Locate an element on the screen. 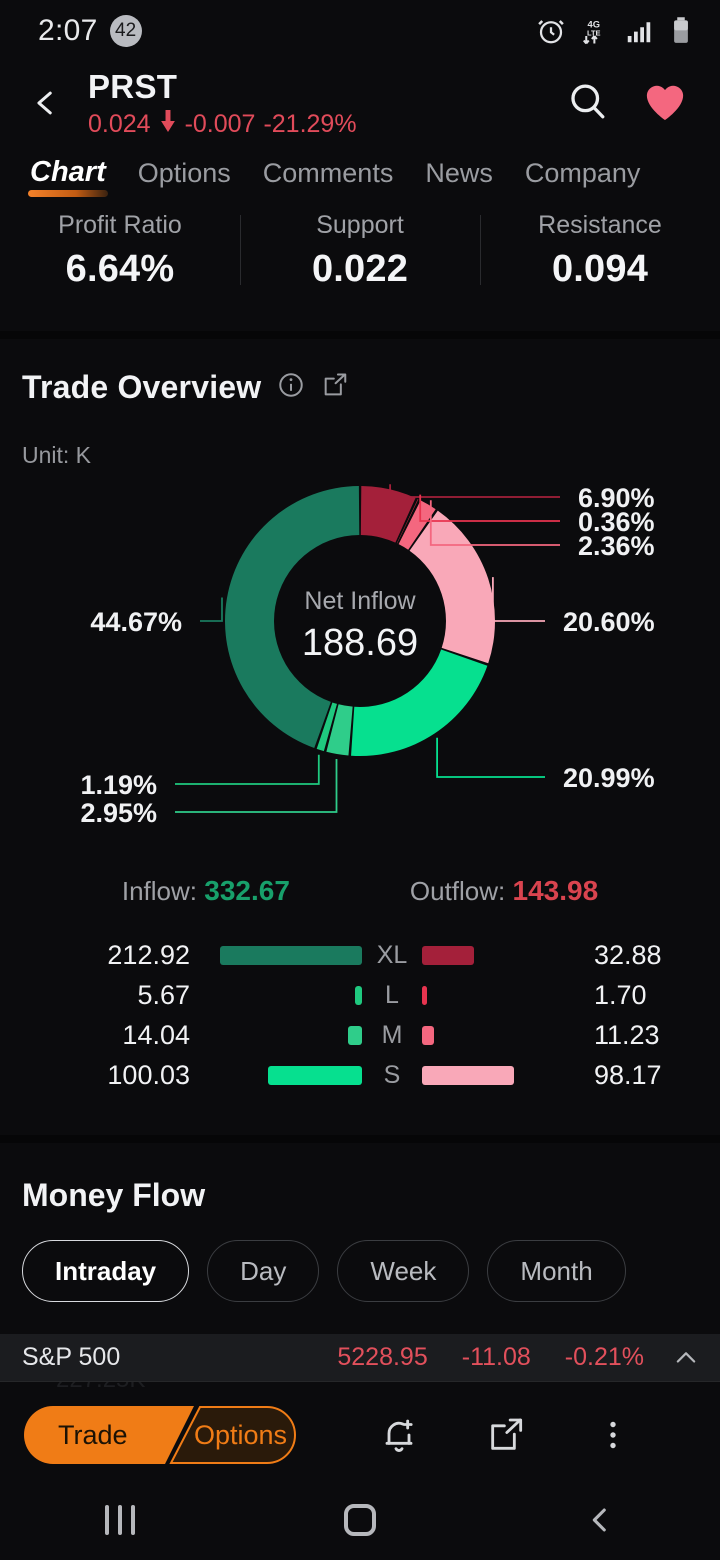  donut-center-value: 188.69 is located at coordinates (360, 643).